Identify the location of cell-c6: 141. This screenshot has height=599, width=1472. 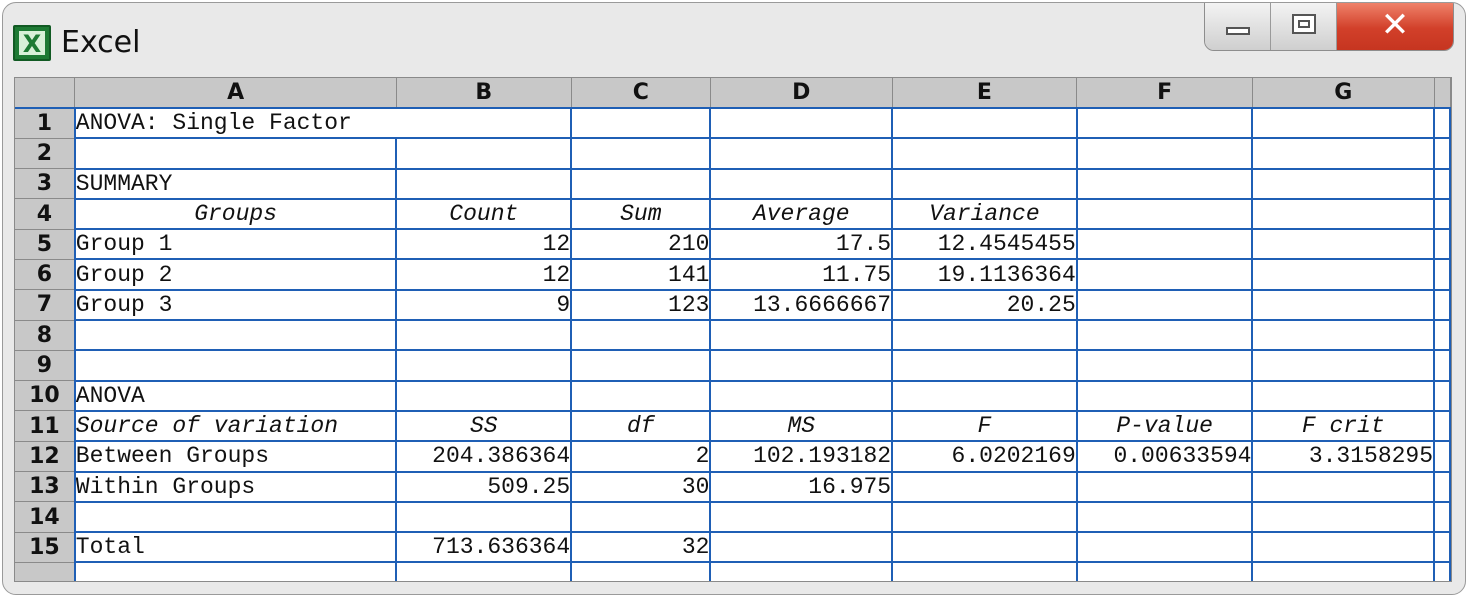
(641, 275).